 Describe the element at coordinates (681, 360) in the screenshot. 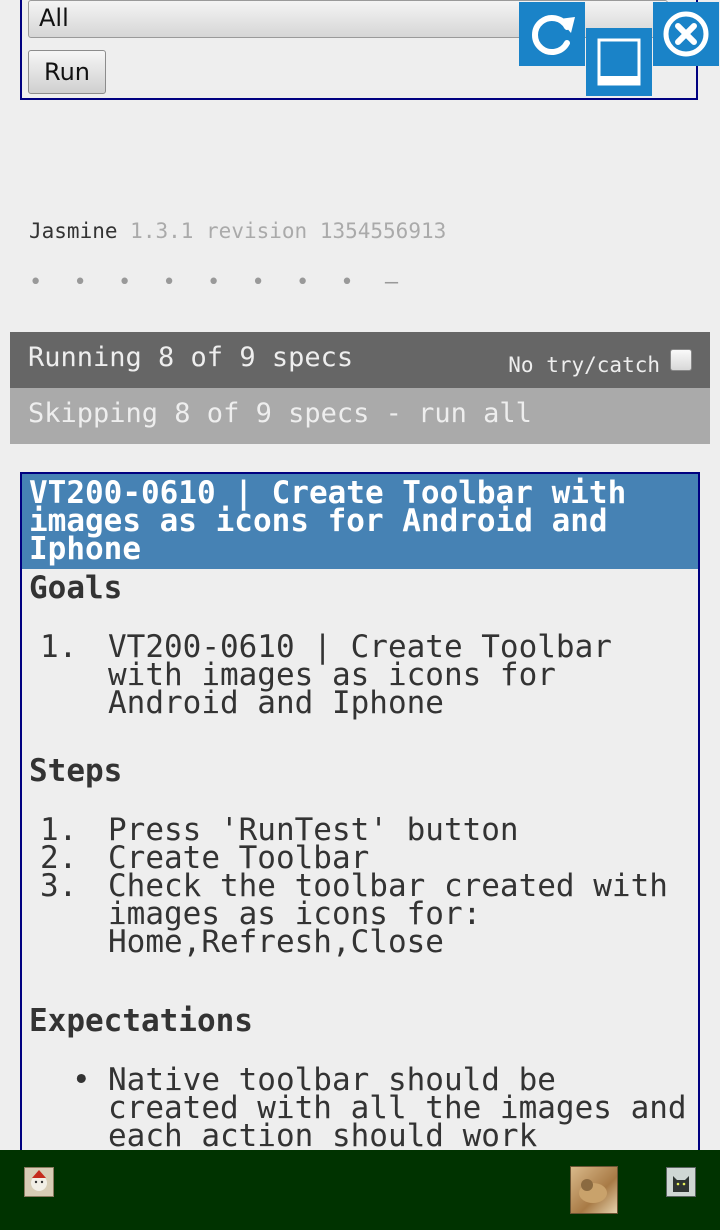

I see `no-try-catch-checkbox` at that location.